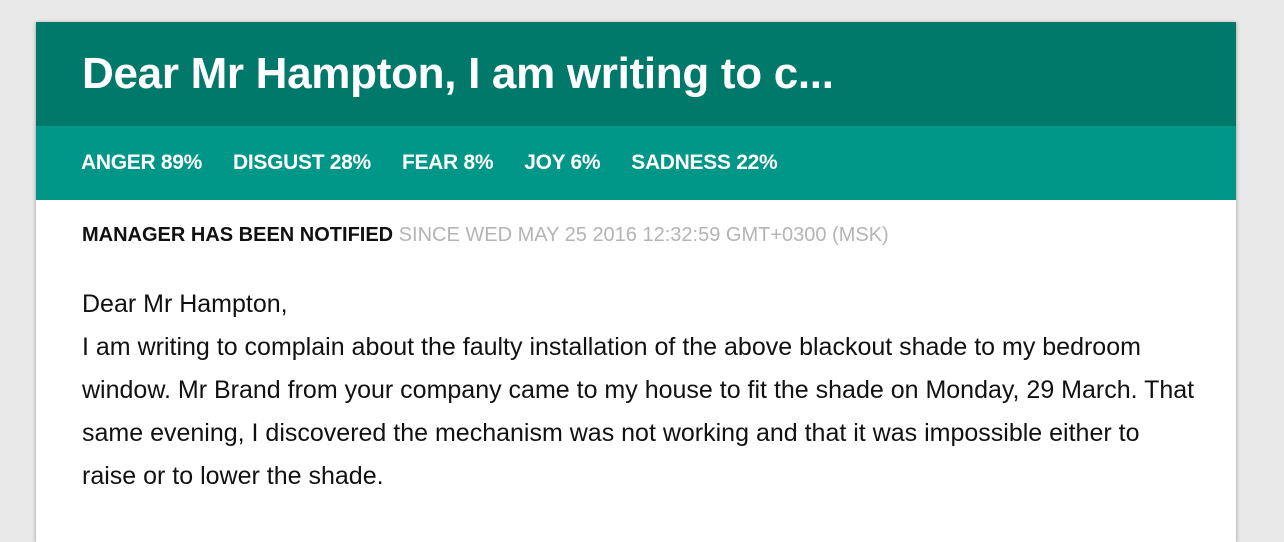  I want to click on status-label: MANAGER HAS BEEN NOTIFIED, so click(238, 235).